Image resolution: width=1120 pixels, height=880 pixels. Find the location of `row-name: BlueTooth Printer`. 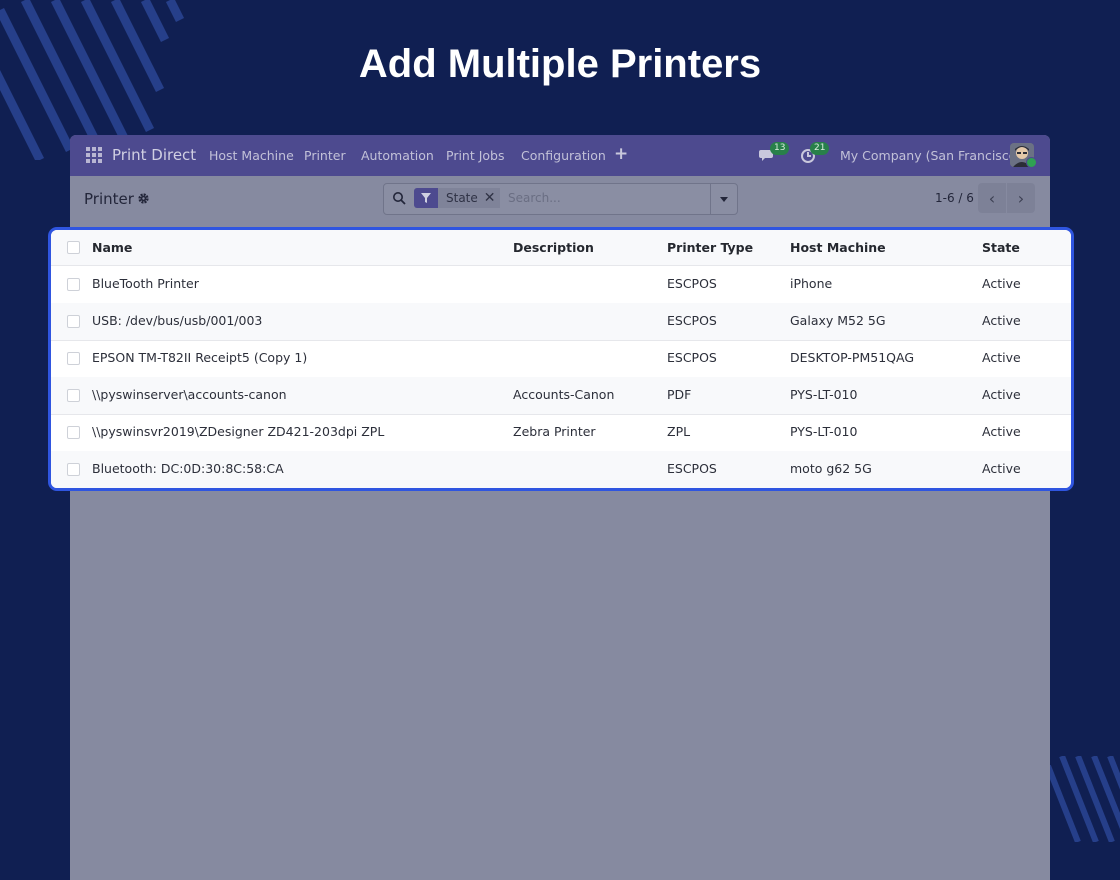

row-name: BlueTooth Printer is located at coordinates (145, 283).